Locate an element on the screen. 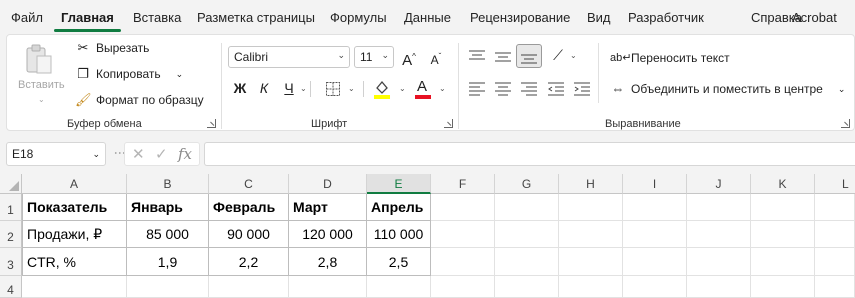  tab-file: Файл is located at coordinates (27, 17).